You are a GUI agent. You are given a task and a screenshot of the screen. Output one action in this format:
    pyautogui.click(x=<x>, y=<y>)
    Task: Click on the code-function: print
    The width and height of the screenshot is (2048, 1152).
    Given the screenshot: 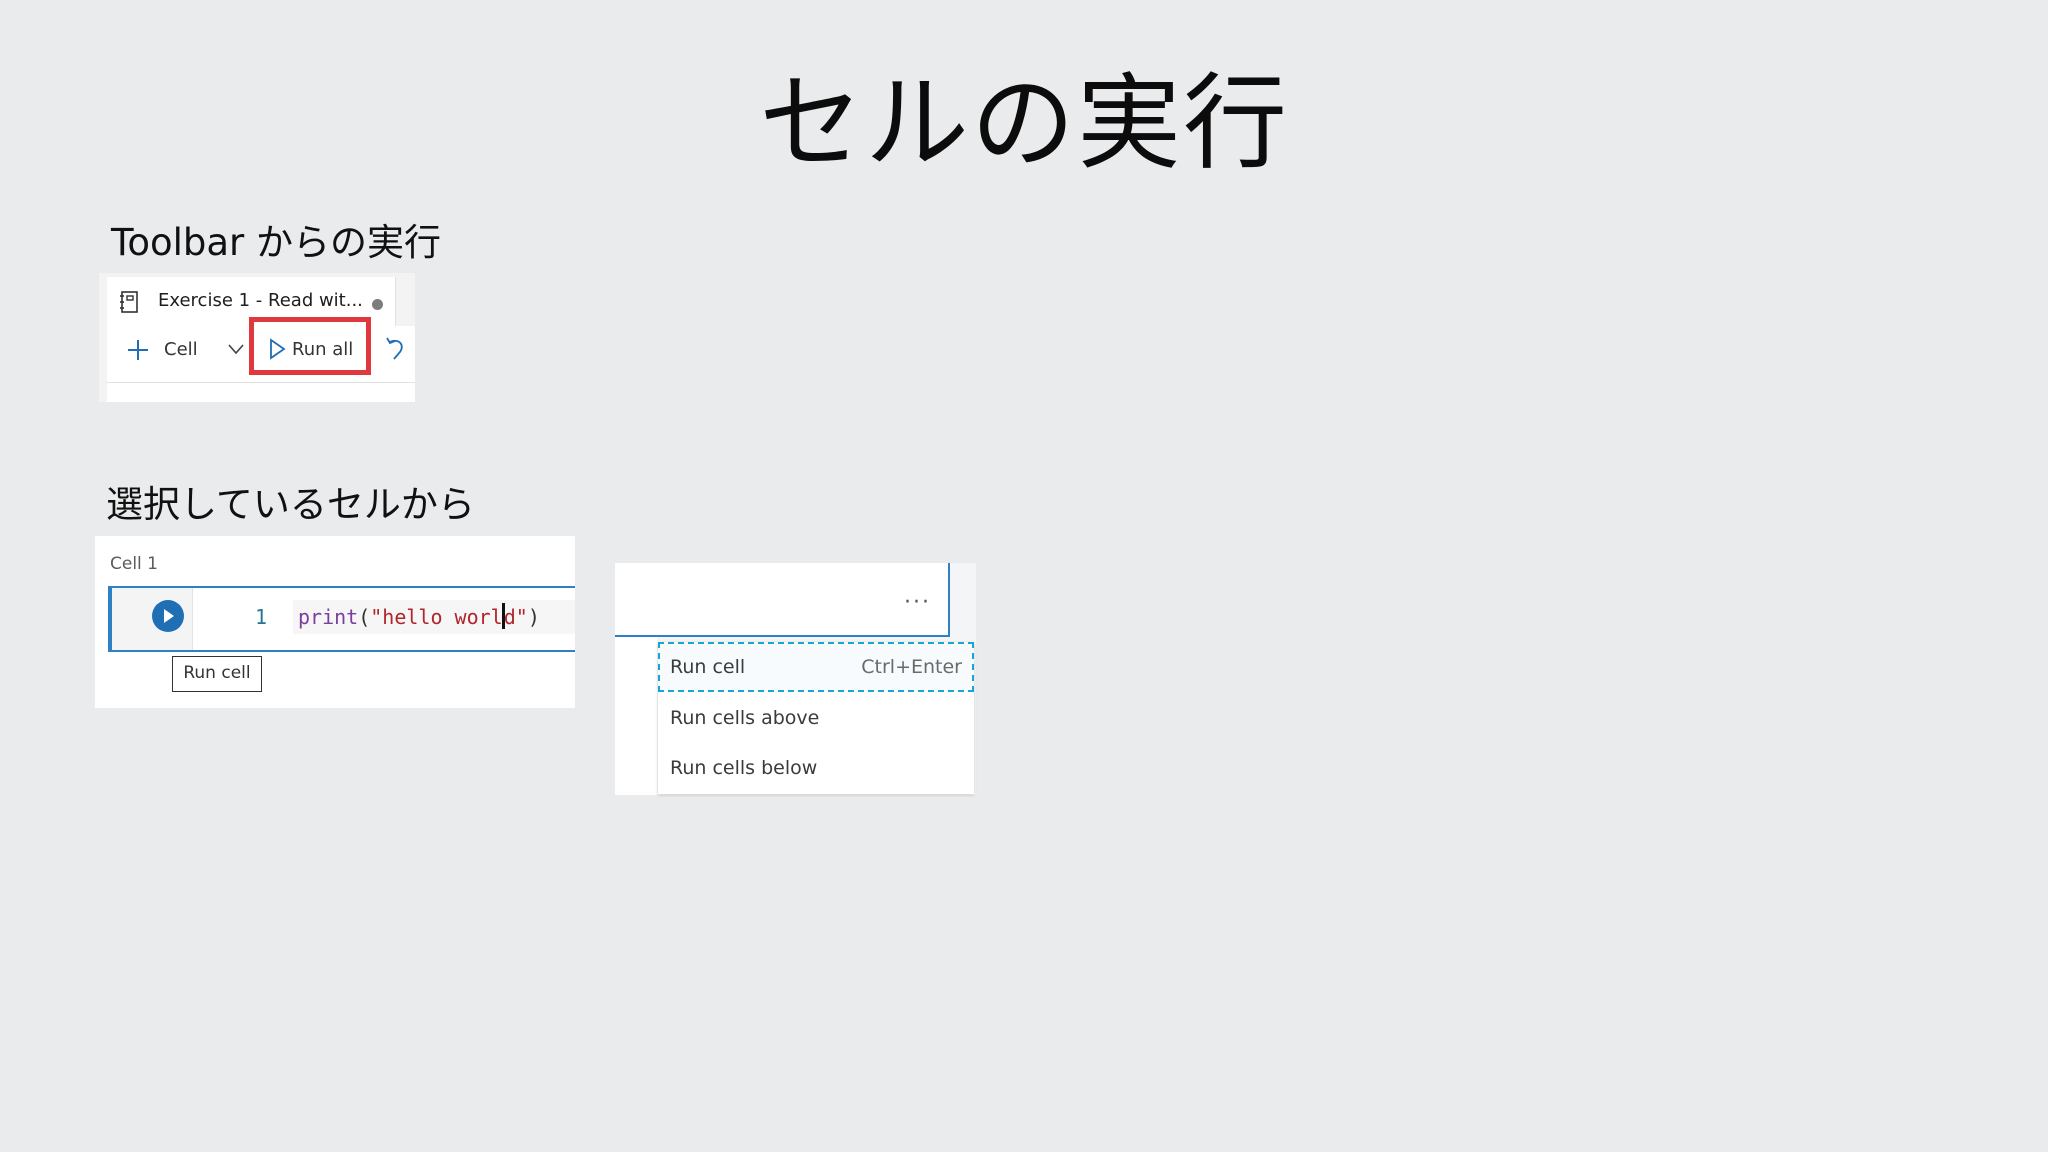 What is the action you would take?
    pyautogui.click(x=328, y=617)
    